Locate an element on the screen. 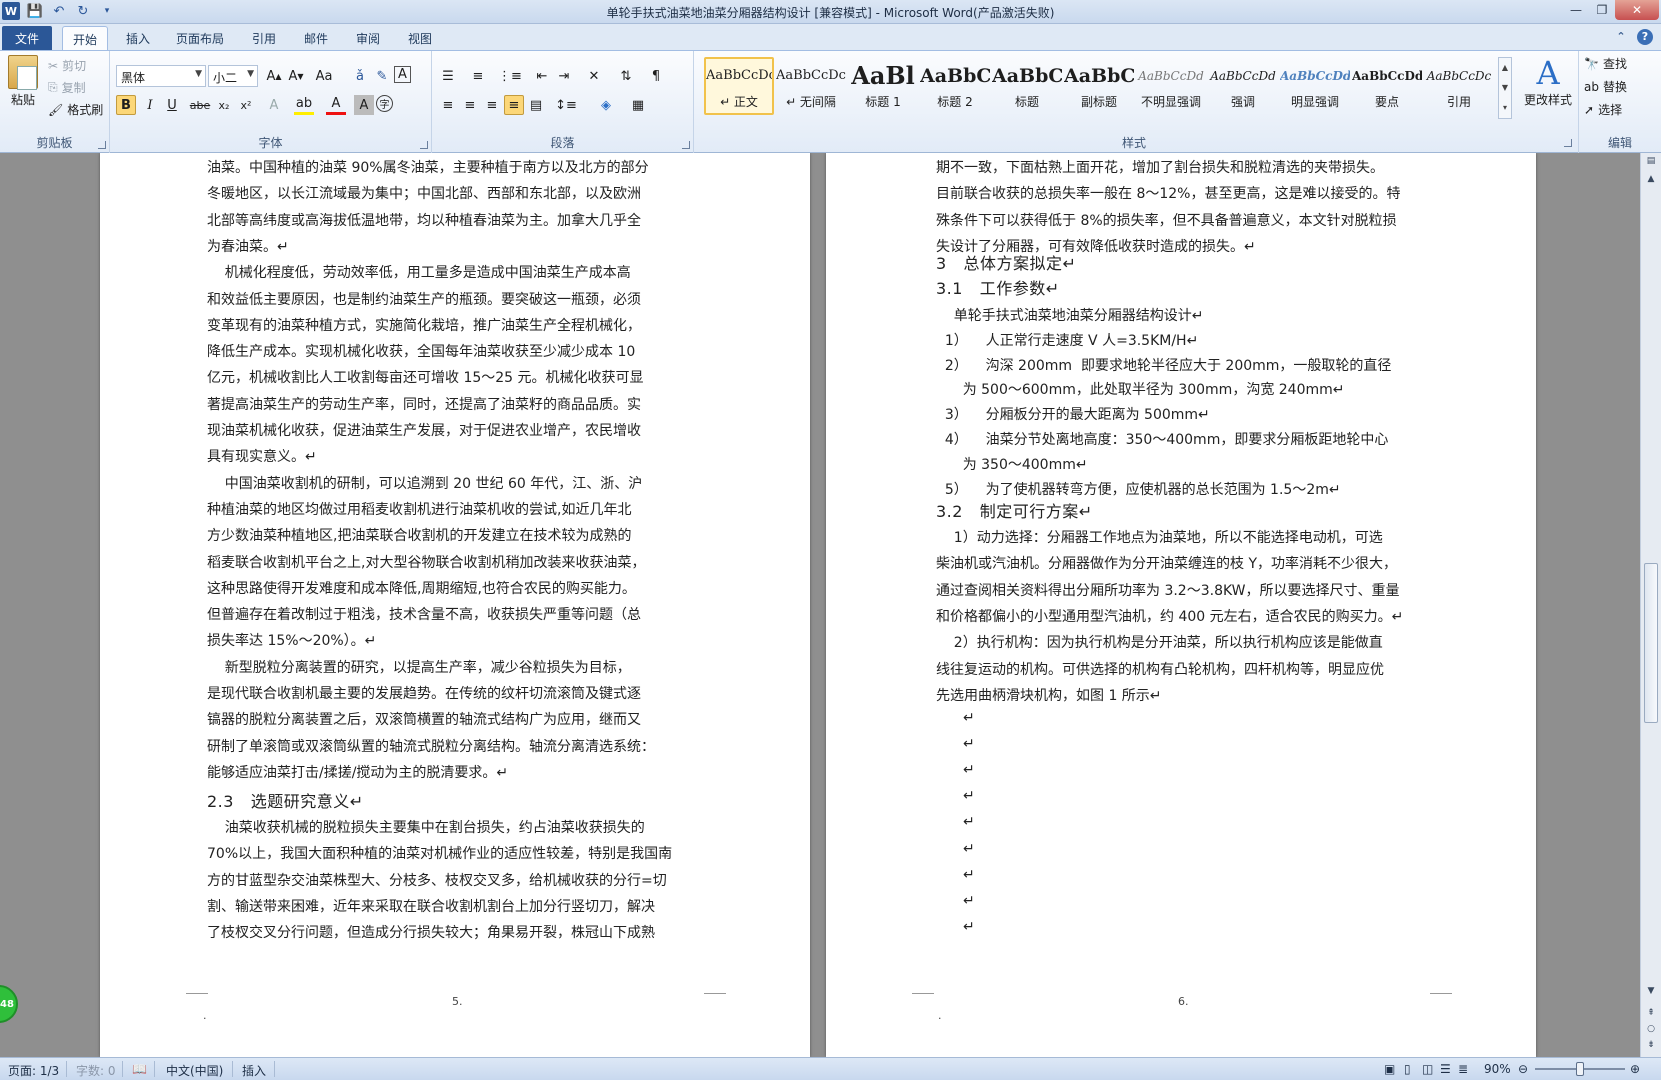 The height and width of the screenshot is (1080, 1661). tab-view: 视图 is located at coordinates (420, 38).